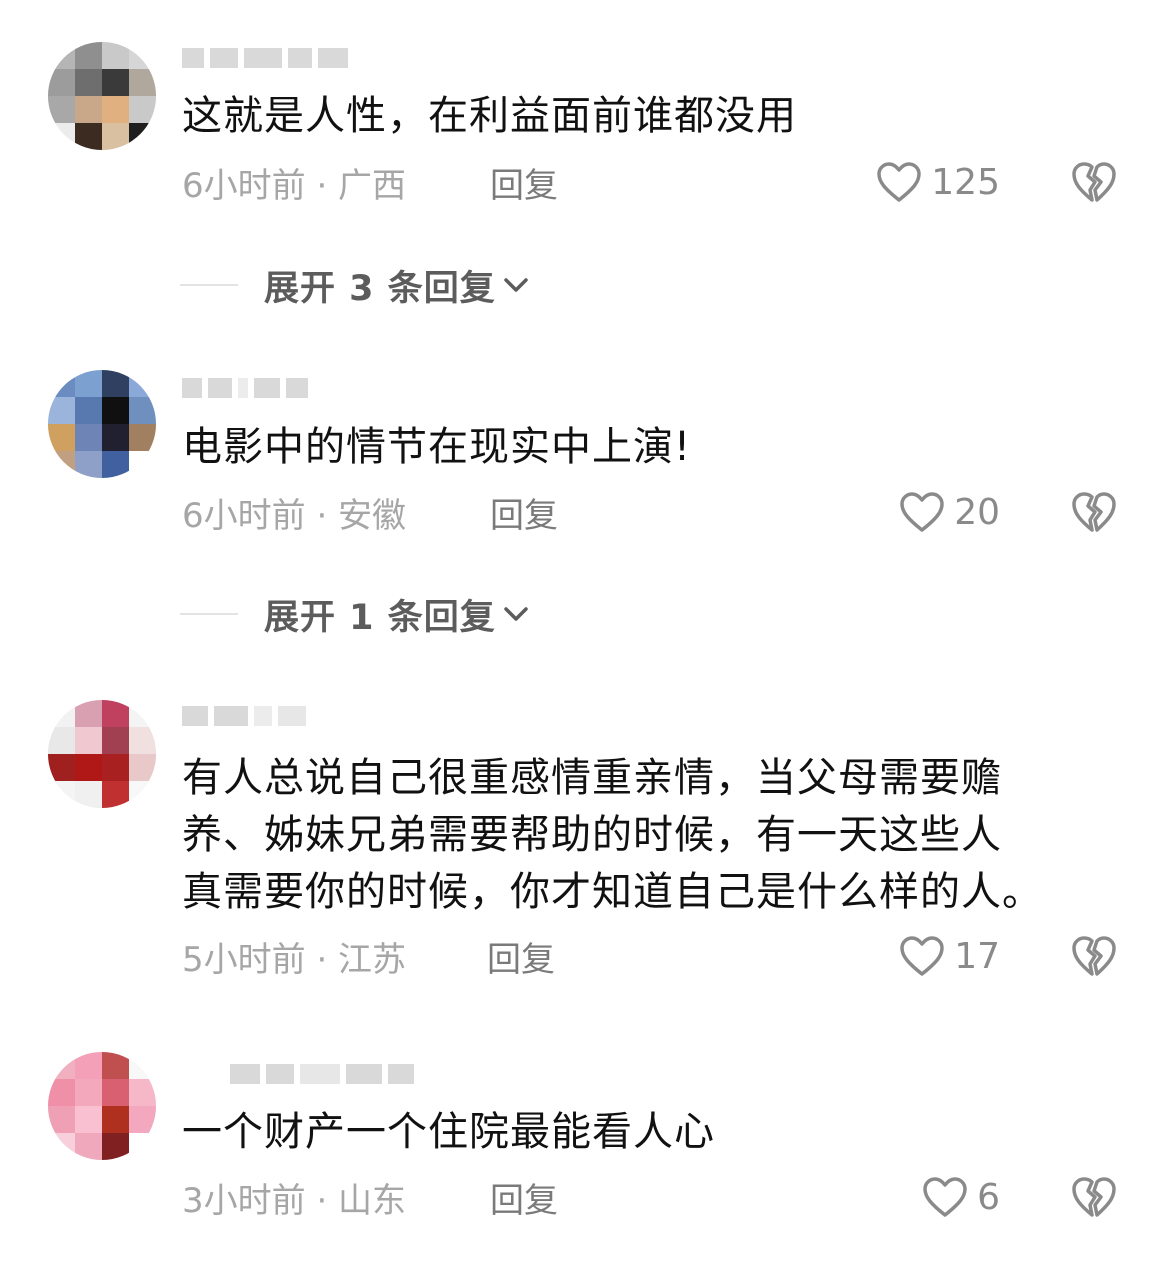 This screenshot has width=1170, height=1265. I want to click on like-count: 20, so click(977, 512).